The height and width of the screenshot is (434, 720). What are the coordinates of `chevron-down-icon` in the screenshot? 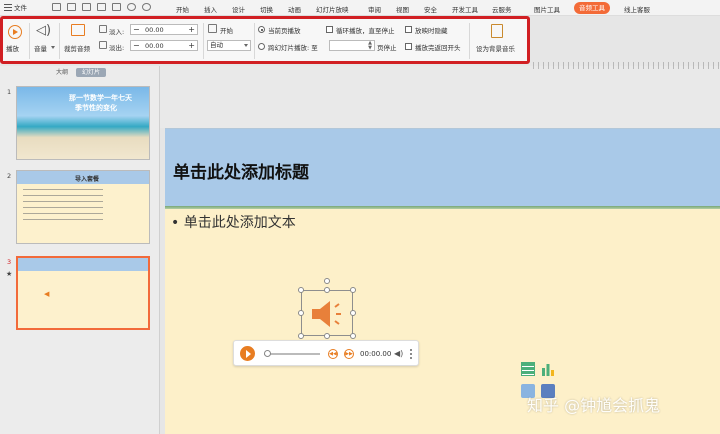 It's located at (246, 45).